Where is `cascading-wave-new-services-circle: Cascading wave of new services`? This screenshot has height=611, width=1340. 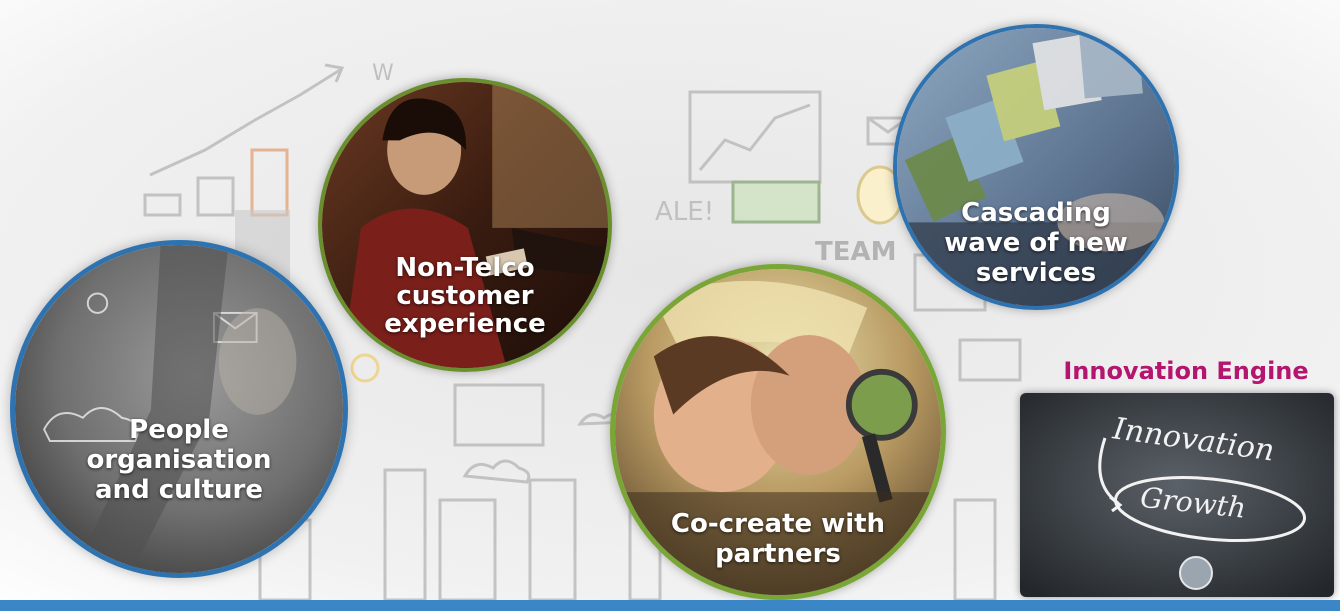 cascading-wave-new-services-circle: Cascading wave of new services is located at coordinates (1036, 167).